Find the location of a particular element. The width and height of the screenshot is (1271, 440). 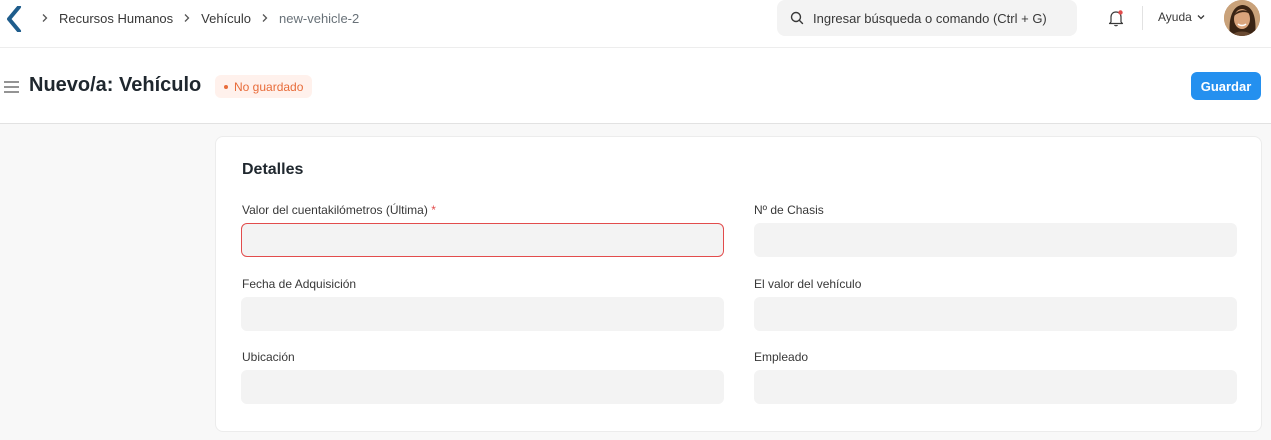

acquisition-date-label: Fecha de Adquisición is located at coordinates (299, 284).